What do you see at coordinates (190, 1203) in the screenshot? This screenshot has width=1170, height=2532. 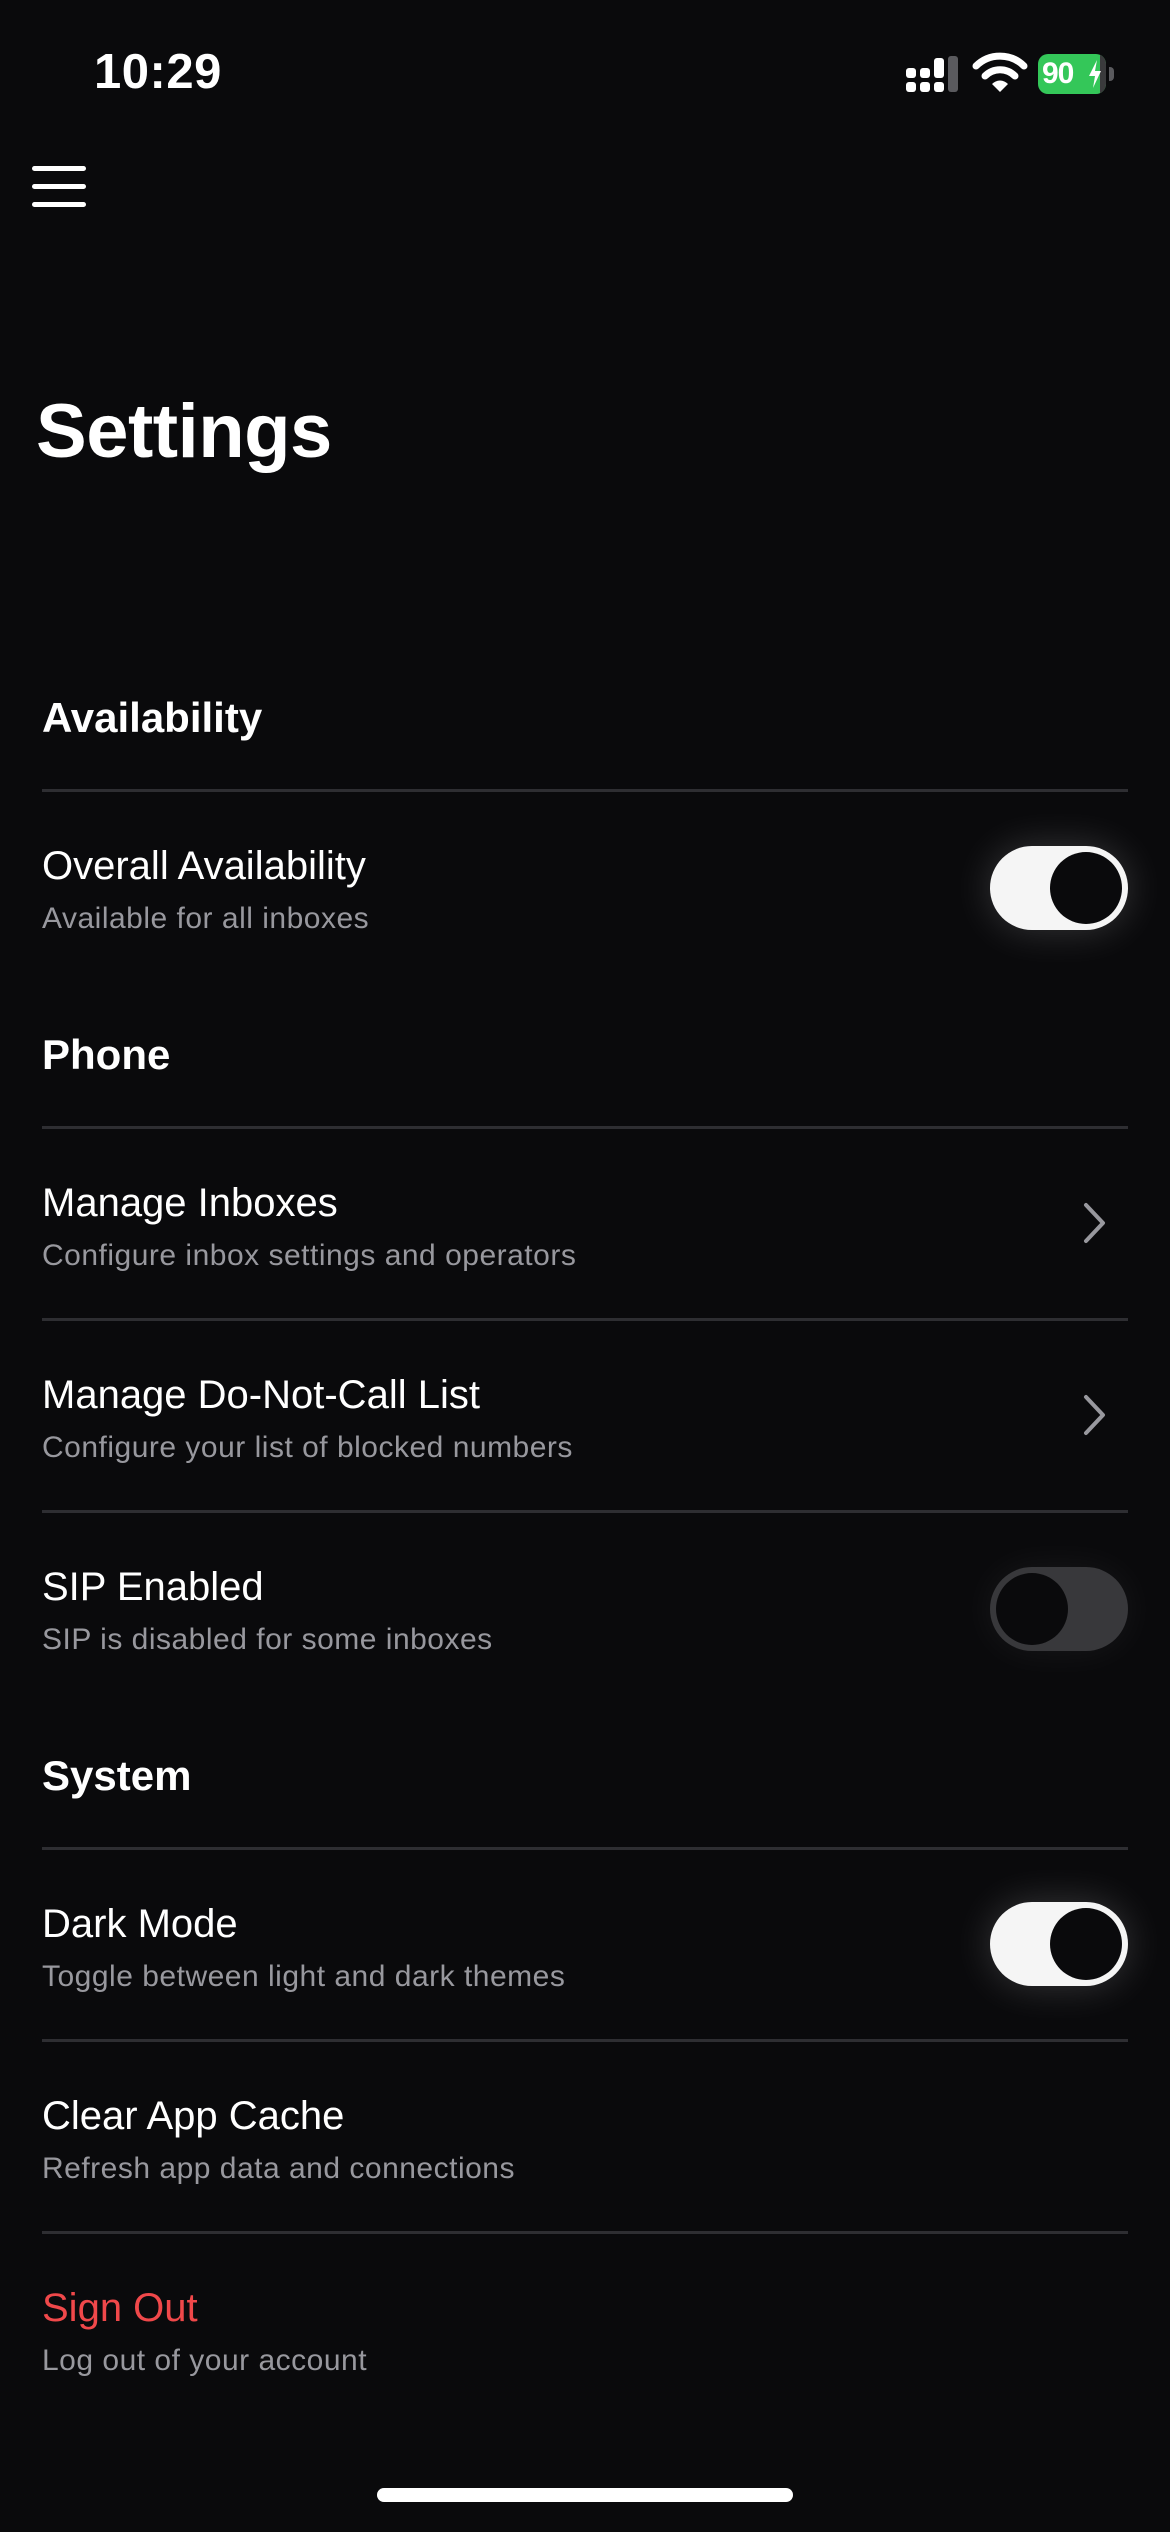 I see `row-title: Manage Inboxes` at bounding box center [190, 1203].